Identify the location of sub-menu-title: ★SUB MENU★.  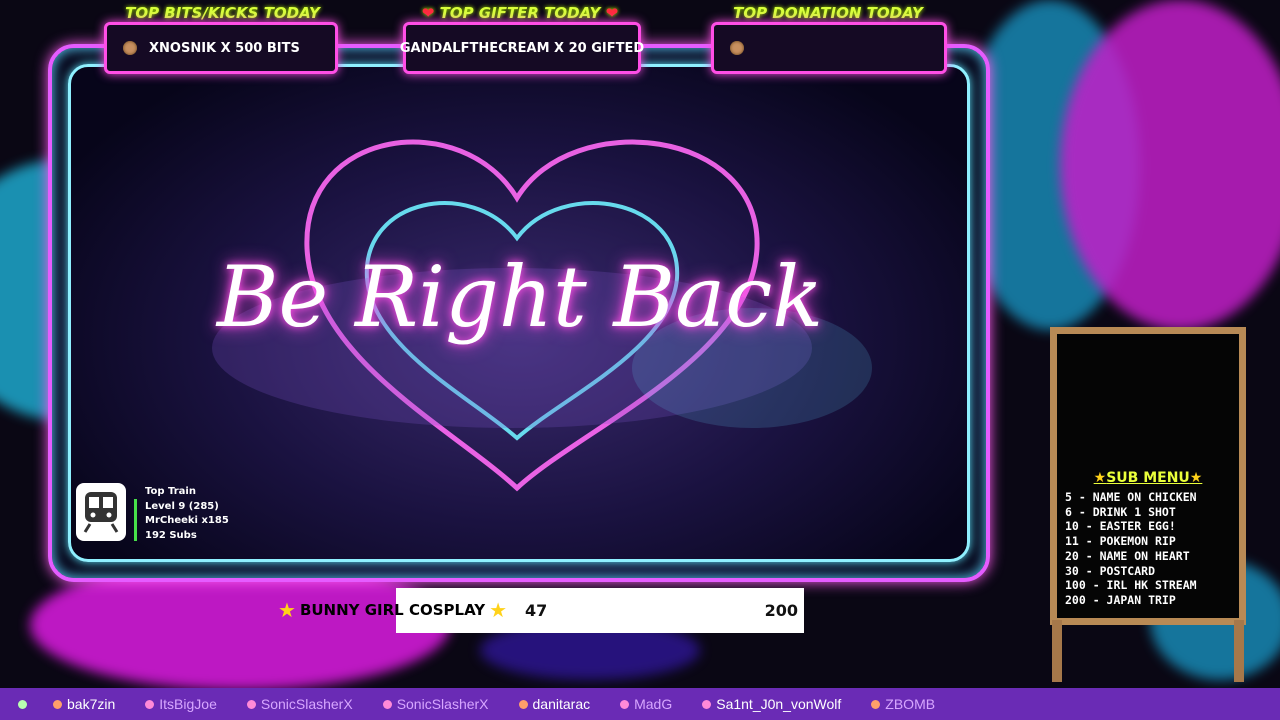
(1148, 478).